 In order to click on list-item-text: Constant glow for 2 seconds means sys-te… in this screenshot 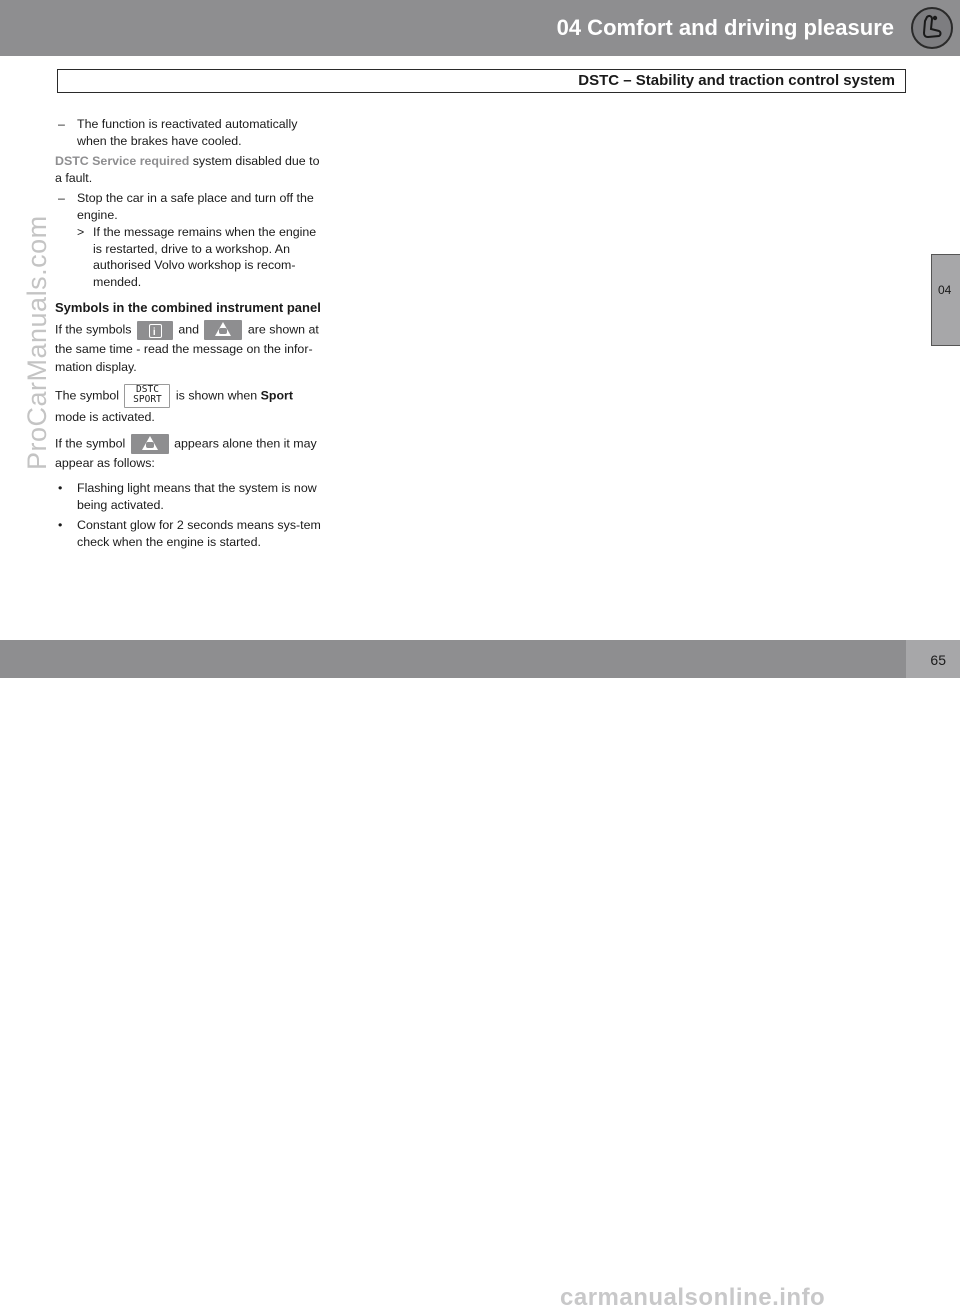, I will do `click(199, 533)`.